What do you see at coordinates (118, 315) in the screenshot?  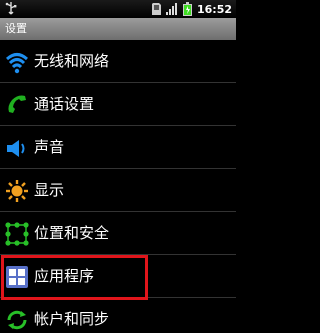 I see `settings-item-accounts-sync: 帐户和同步` at bounding box center [118, 315].